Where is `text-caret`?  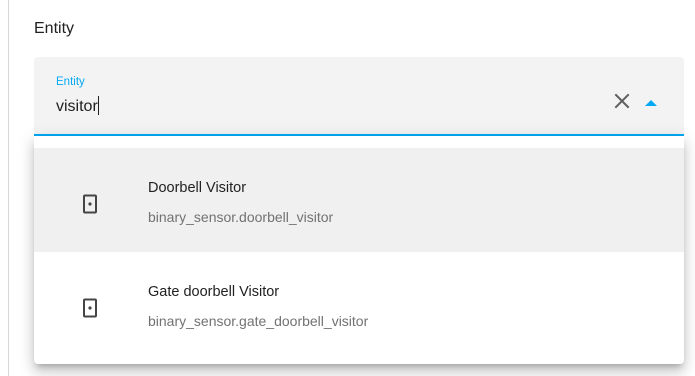
text-caret is located at coordinates (98, 105).